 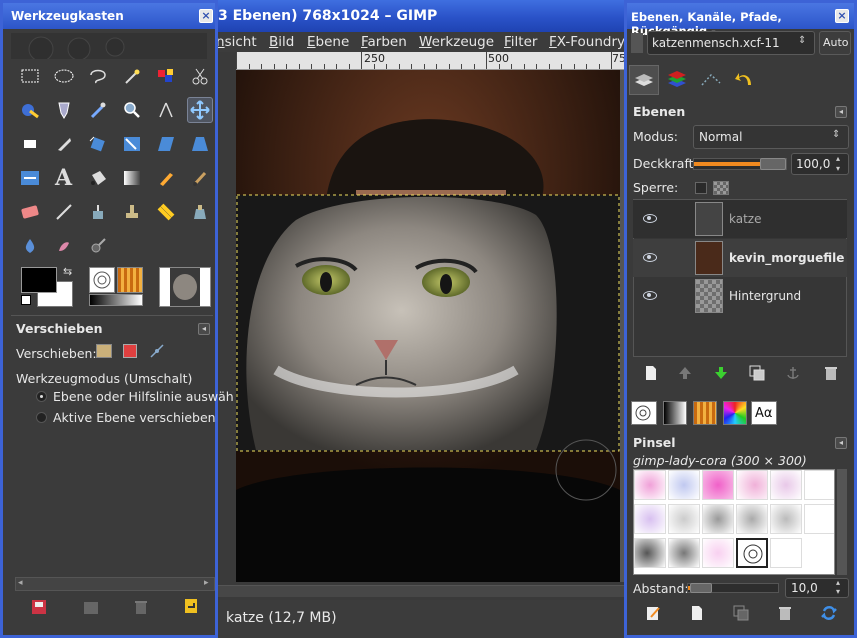 I want to click on foreground-color-swatch-top, so click(x=39, y=280).